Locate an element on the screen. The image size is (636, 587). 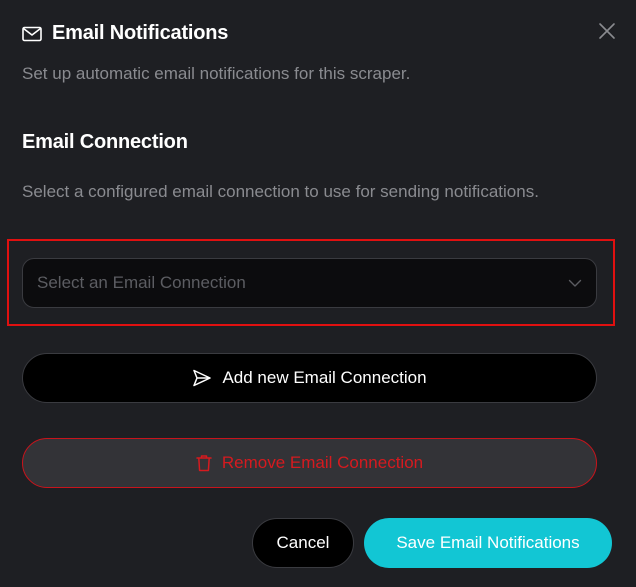
section-title-email-connection: Email Connection is located at coordinates (105, 142).